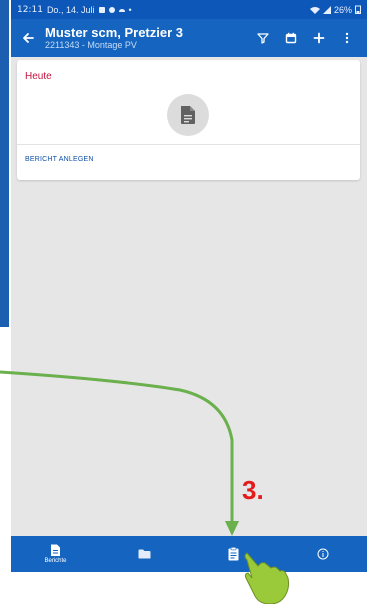 This screenshot has height=604, width=374. I want to click on clipboard-icon, so click(233, 554).